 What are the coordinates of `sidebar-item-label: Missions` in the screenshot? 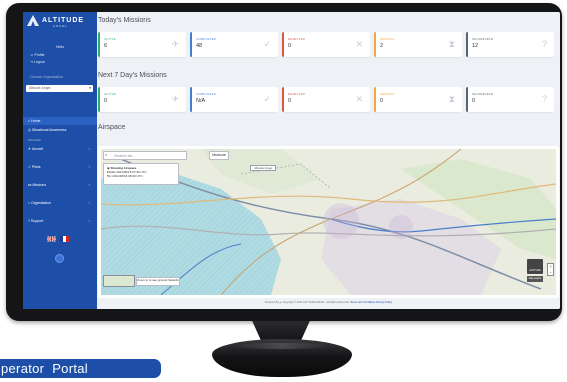 It's located at (39, 185).